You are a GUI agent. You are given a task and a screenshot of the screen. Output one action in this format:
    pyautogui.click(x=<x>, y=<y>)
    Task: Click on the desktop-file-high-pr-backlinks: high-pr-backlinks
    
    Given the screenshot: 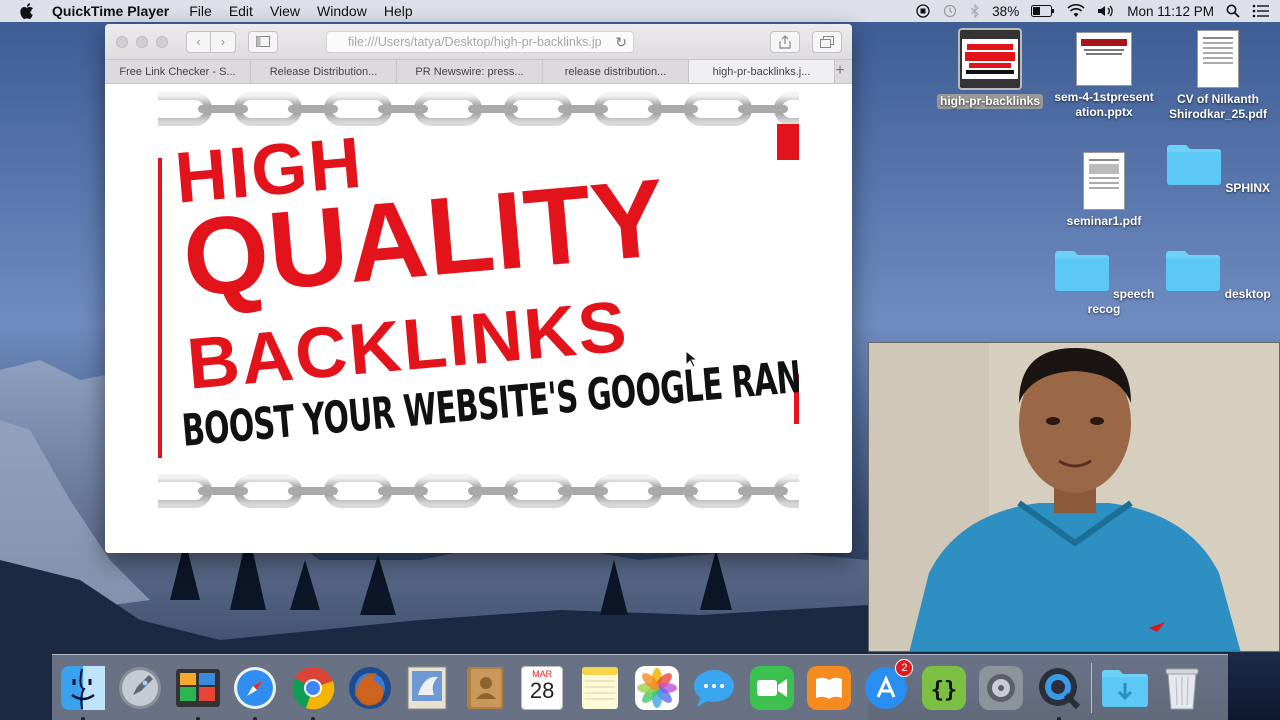 What is the action you would take?
    pyautogui.click(x=990, y=68)
    